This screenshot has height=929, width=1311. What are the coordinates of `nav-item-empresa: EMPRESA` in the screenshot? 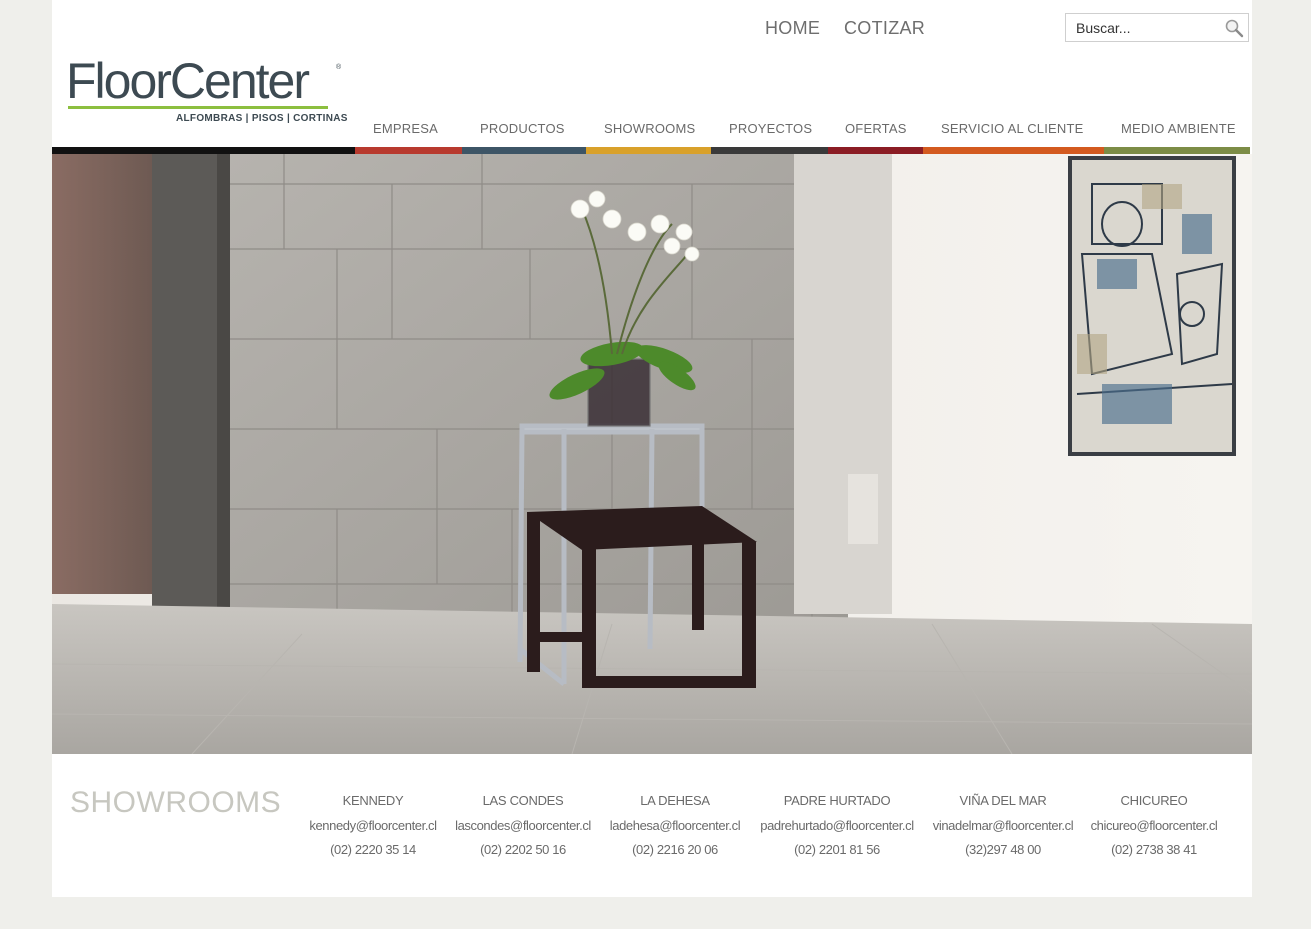 It's located at (408, 132).